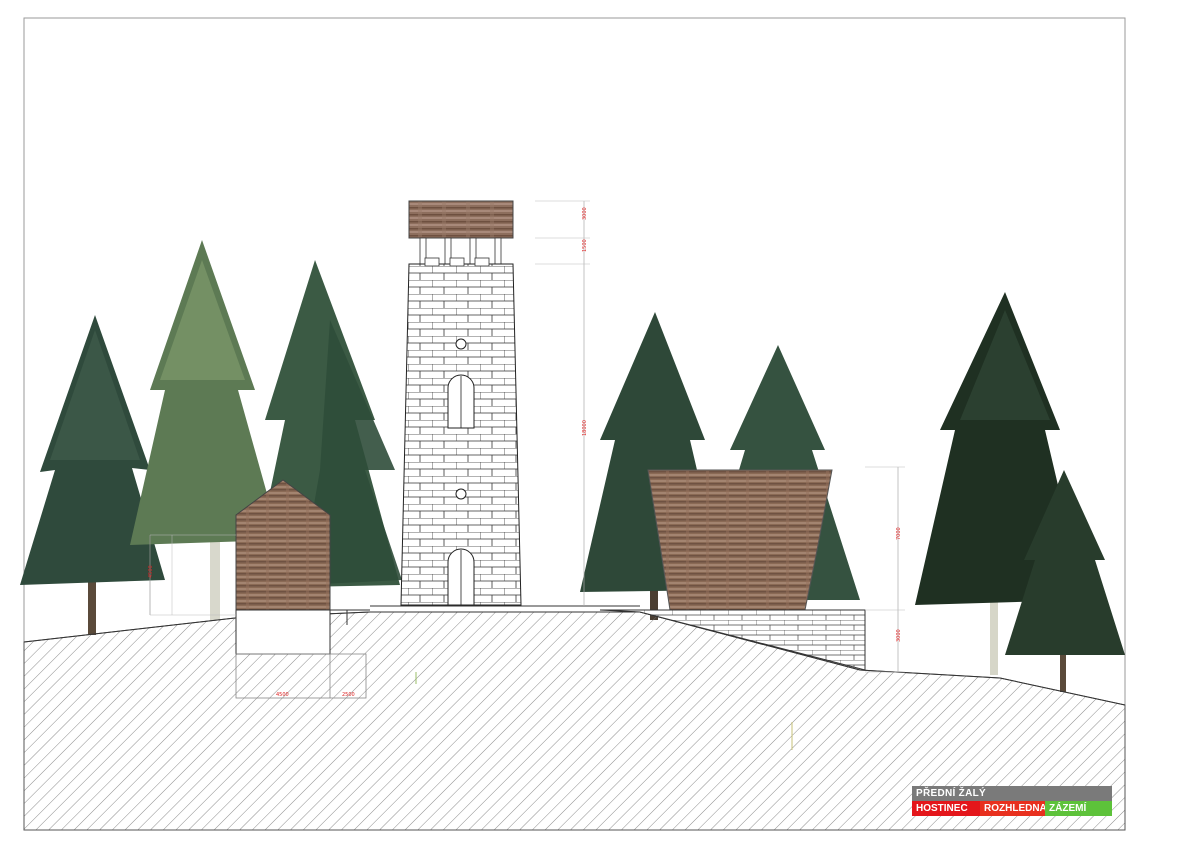 This screenshot has height=848, width=1200. What do you see at coordinates (151, 571) in the screenshot?
I see `dim-hut-height: 4500` at bounding box center [151, 571].